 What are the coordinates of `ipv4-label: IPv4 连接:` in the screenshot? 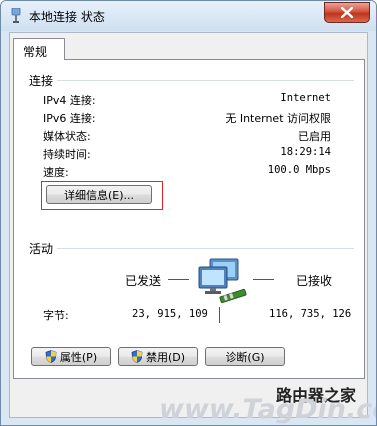 It's located at (69, 100).